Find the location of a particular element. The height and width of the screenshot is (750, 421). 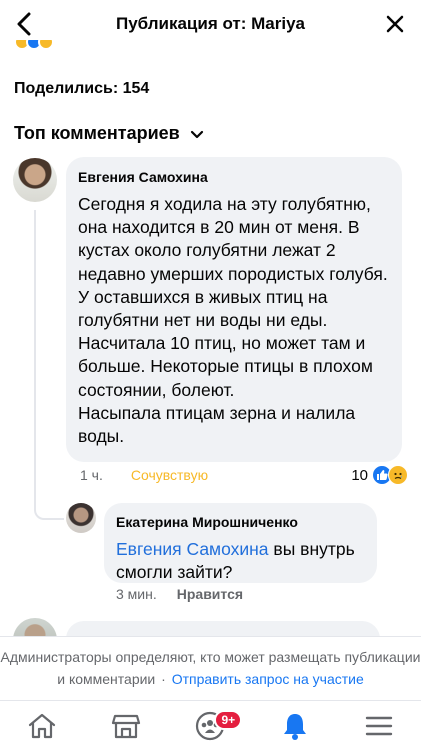

mention-link: Евгения Самохина is located at coordinates (192, 549).